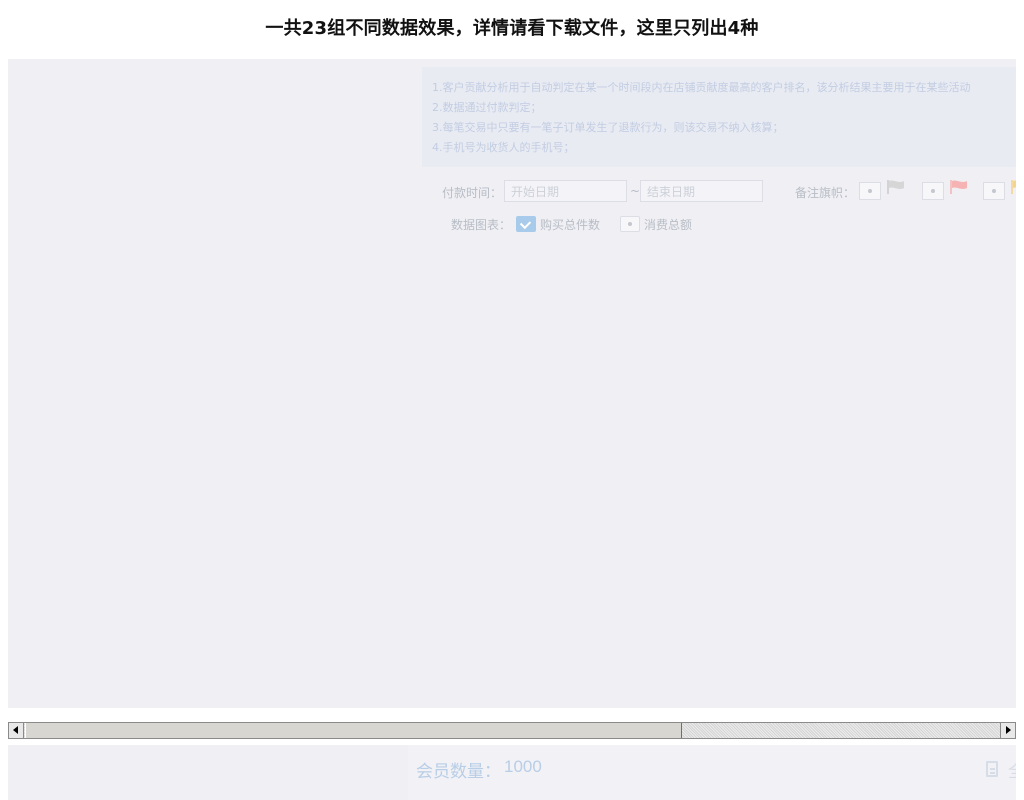 This screenshot has height=800, width=1024. What do you see at coordinates (353, 730) in the screenshot?
I see `scroll-thumb` at bounding box center [353, 730].